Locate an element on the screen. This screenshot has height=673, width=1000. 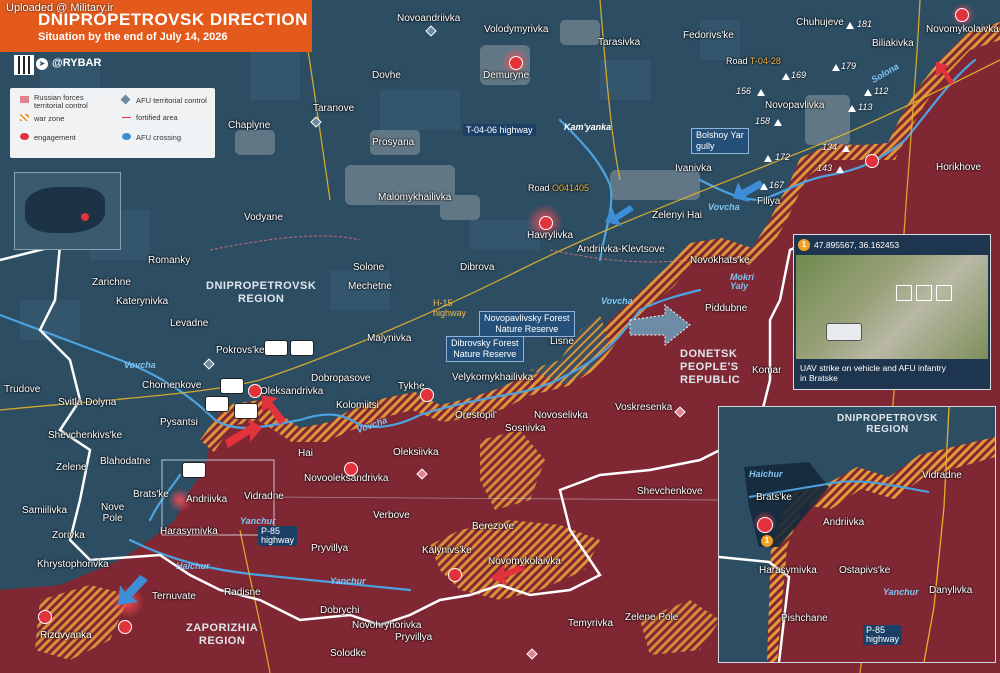
road-t0428-code: T-04-28 is located at coordinates (765, 61).